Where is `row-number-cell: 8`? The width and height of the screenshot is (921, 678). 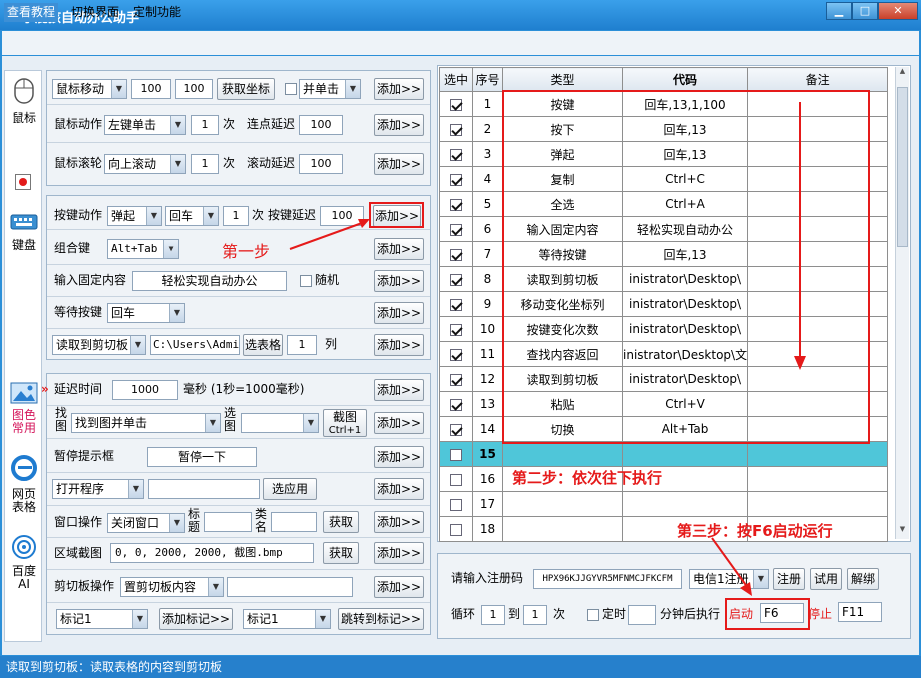 row-number-cell: 8 is located at coordinates (487, 279).